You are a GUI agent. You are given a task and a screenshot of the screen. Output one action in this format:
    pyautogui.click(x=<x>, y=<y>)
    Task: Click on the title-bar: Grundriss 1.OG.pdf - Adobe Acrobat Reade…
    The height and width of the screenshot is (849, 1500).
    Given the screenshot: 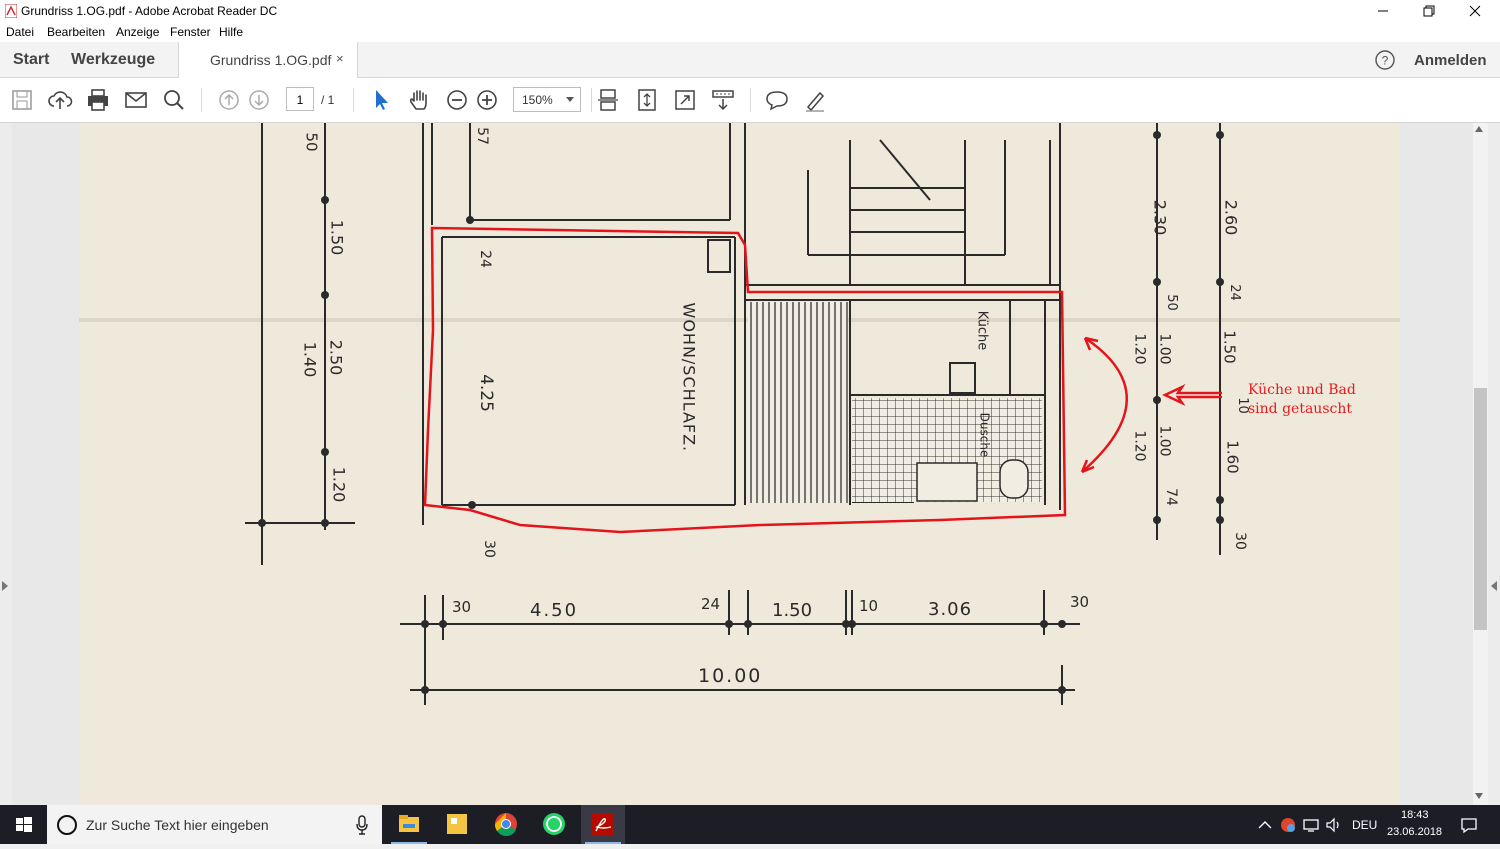 What is the action you would take?
    pyautogui.click(x=750, y=11)
    